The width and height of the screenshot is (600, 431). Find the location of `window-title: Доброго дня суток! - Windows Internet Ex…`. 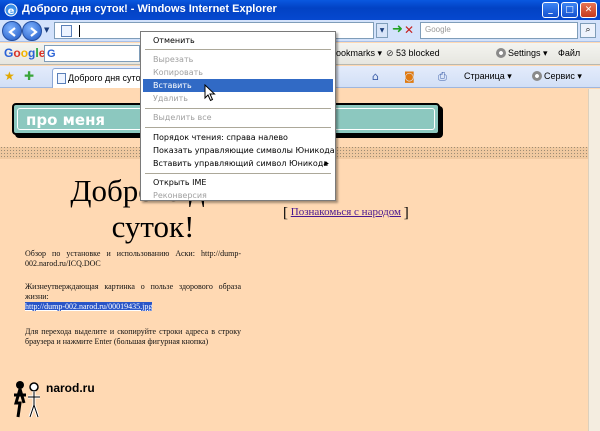

window-title: Доброго дня суток! - Windows Internet Ex… is located at coordinates (149, 9).